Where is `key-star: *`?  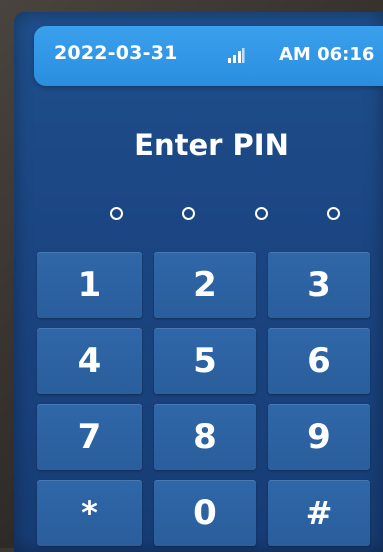
key-star: * is located at coordinates (89, 513).